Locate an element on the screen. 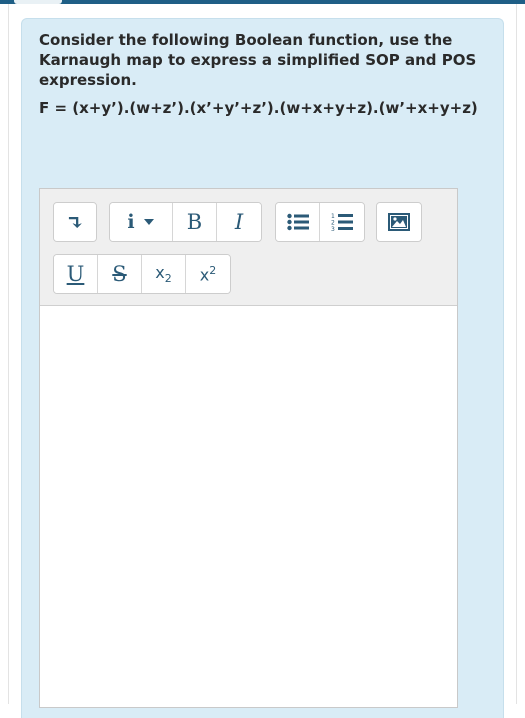 This screenshot has width=525, height=718. superscript-icon: x2 is located at coordinates (208, 274).